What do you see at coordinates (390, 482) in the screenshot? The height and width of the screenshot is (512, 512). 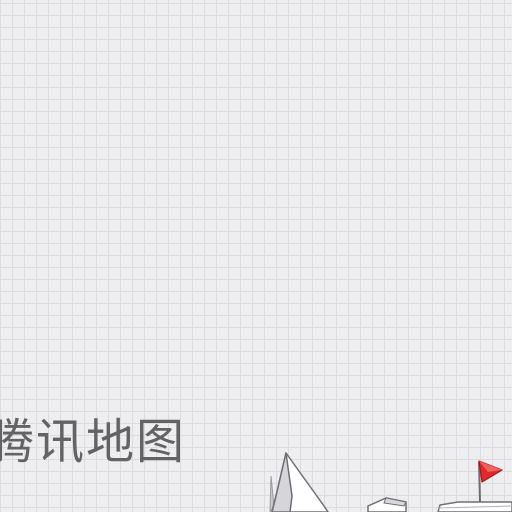 I see `city-illustration` at bounding box center [390, 482].